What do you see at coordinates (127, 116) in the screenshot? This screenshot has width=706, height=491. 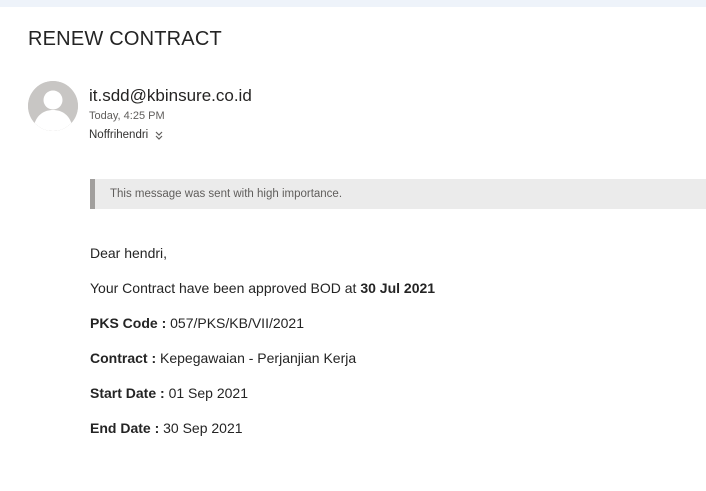 I see `email-timestamp: Today, 4:25 PM` at bounding box center [127, 116].